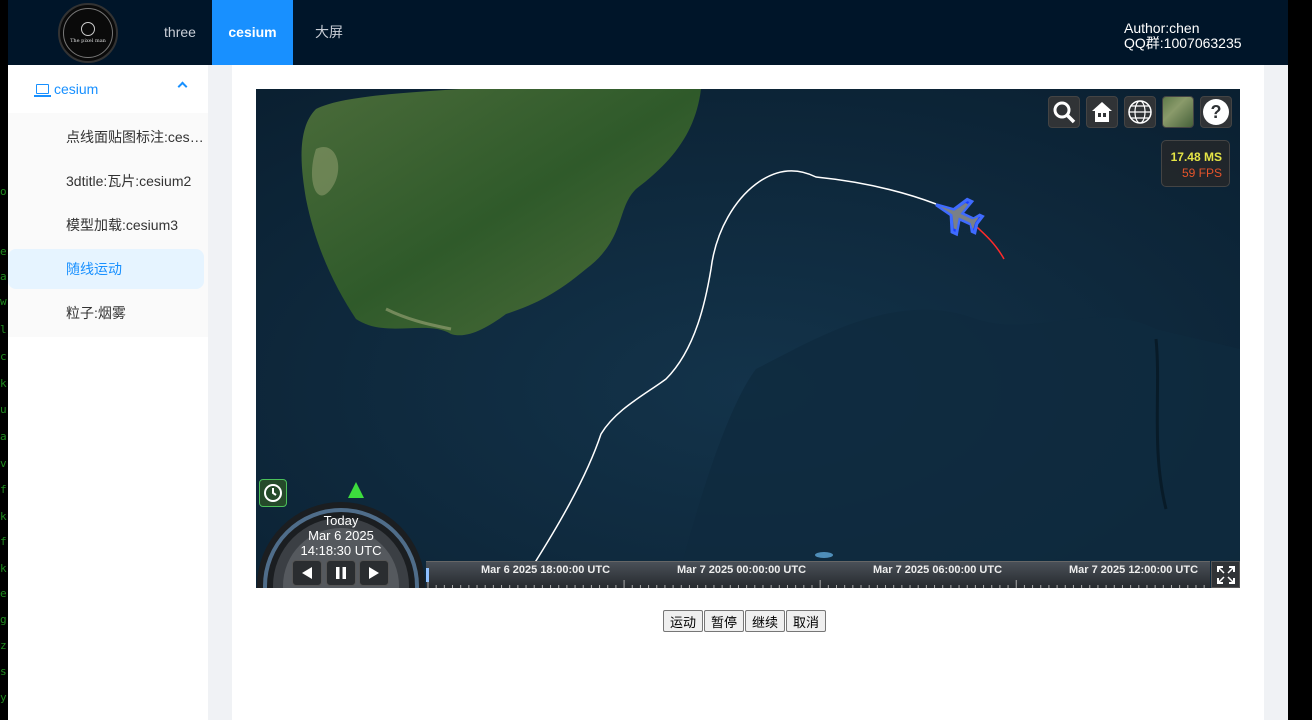 The image size is (1312, 720). What do you see at coordinates (742, 570) in the screenshot?
I see `timeline-label: Mar 7 2025 00:00:00 UTC` at bounding box center [742, 570].